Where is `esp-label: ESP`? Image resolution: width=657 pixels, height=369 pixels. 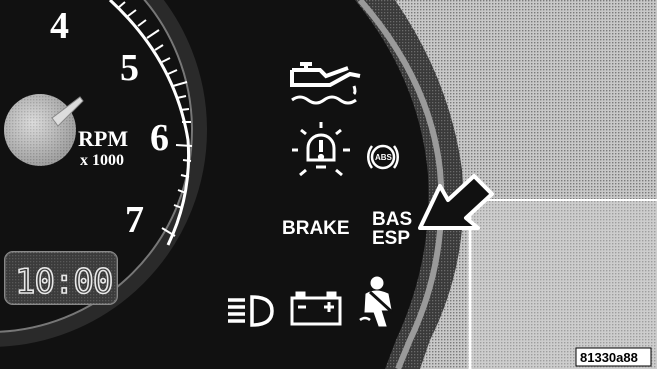
esp-label: ESP is located at coordinates (391, 238).